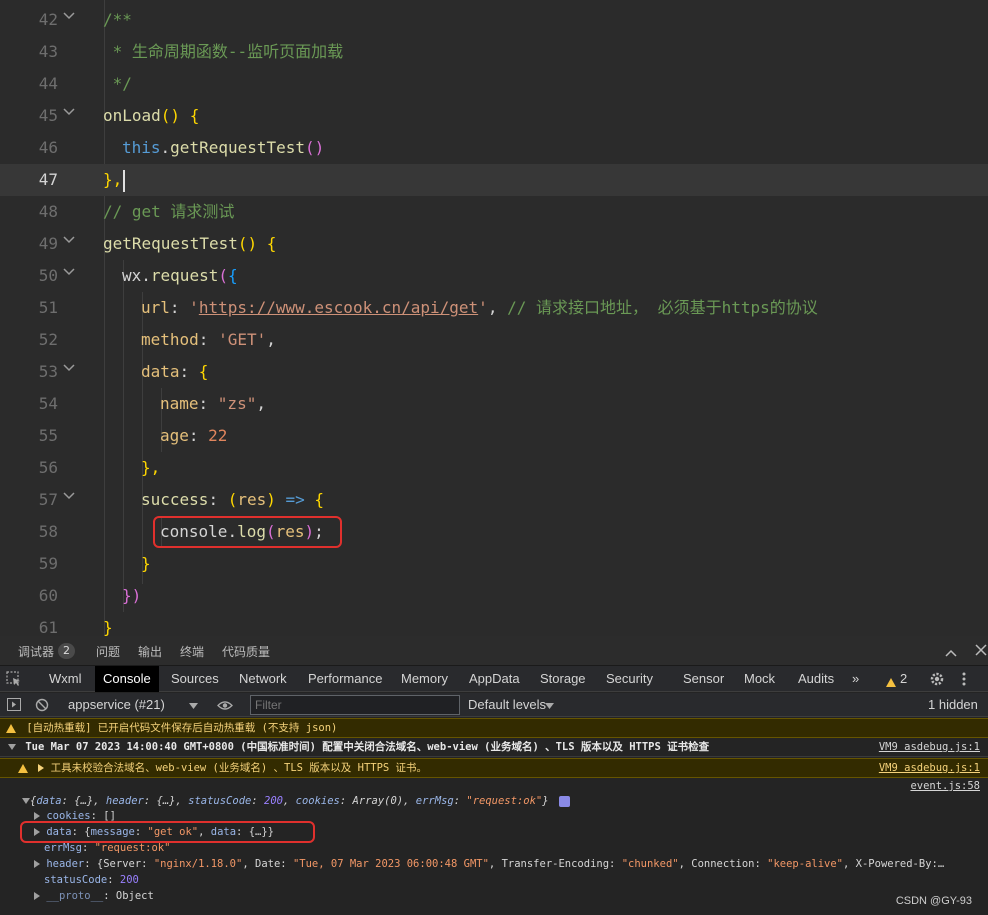  Describe the element at coordinates (168, 212) in the screenshot. I see `code-line-48: // get 请求测试` at that location.